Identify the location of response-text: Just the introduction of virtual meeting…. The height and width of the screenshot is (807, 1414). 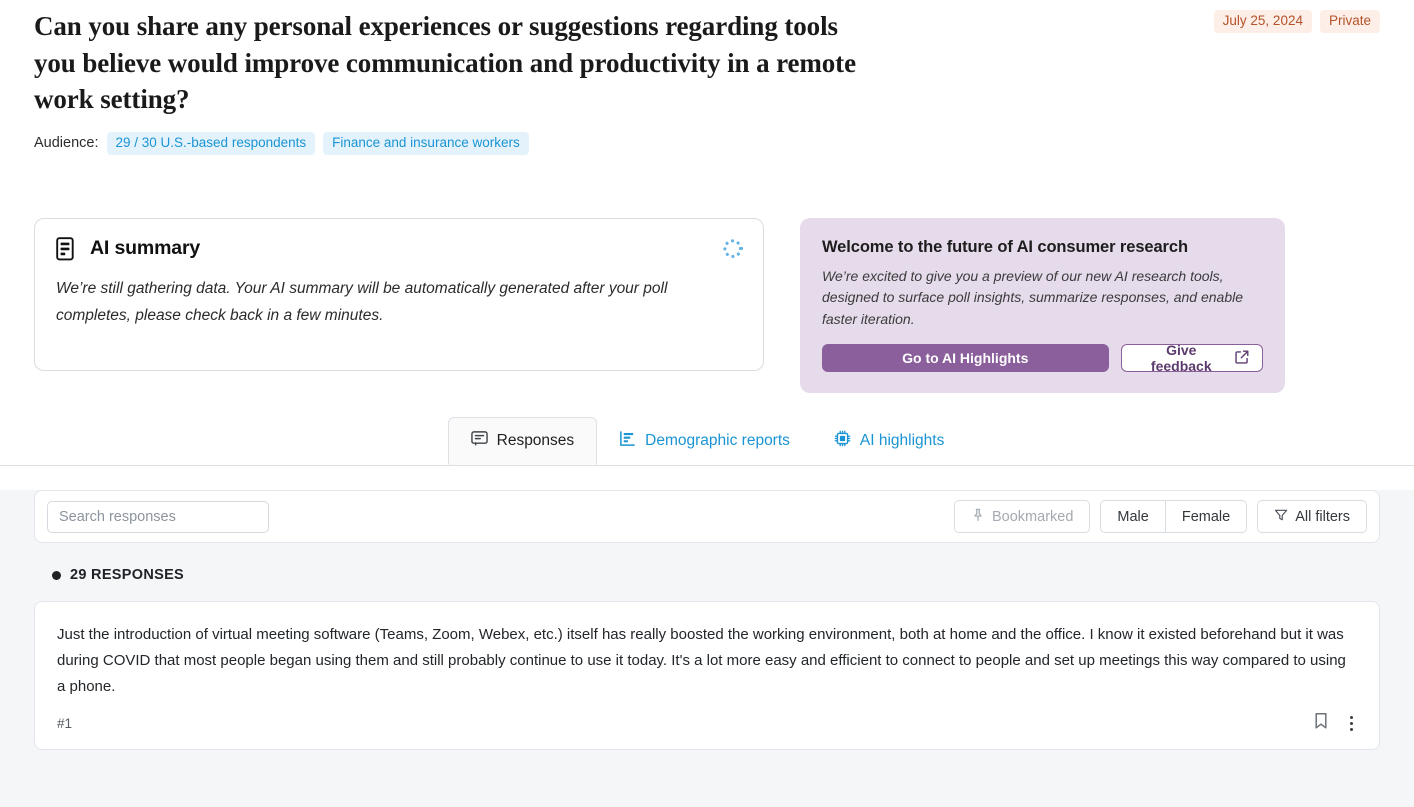
(701, 660).